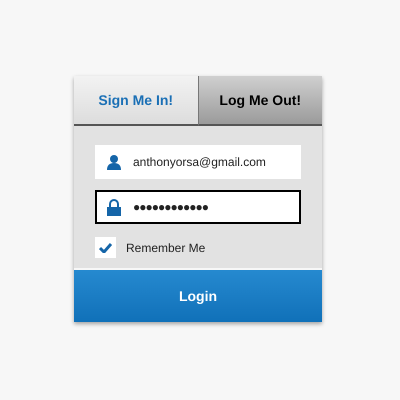 This screenshot has height=400, width=400. Describe the element at coordinates (166, 248) in the screenshot. I see `remember-label: Remember Me` at that location.